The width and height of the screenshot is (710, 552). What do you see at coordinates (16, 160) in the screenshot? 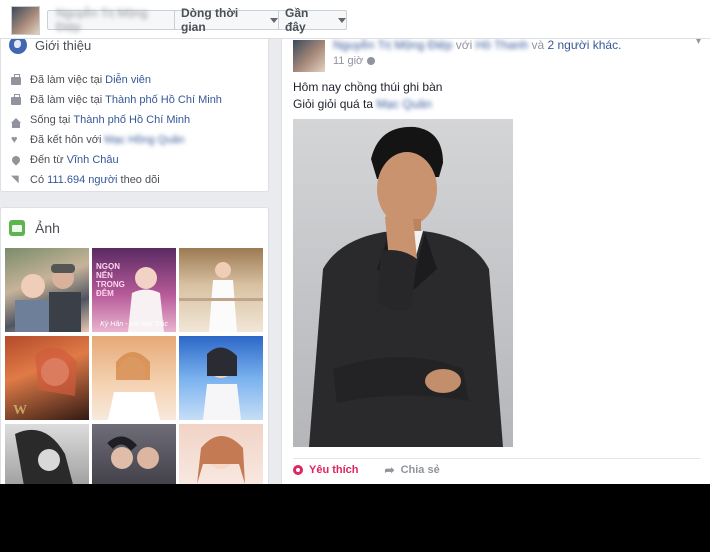
I see `location-pin-icon` at bounding box center [16, 160].